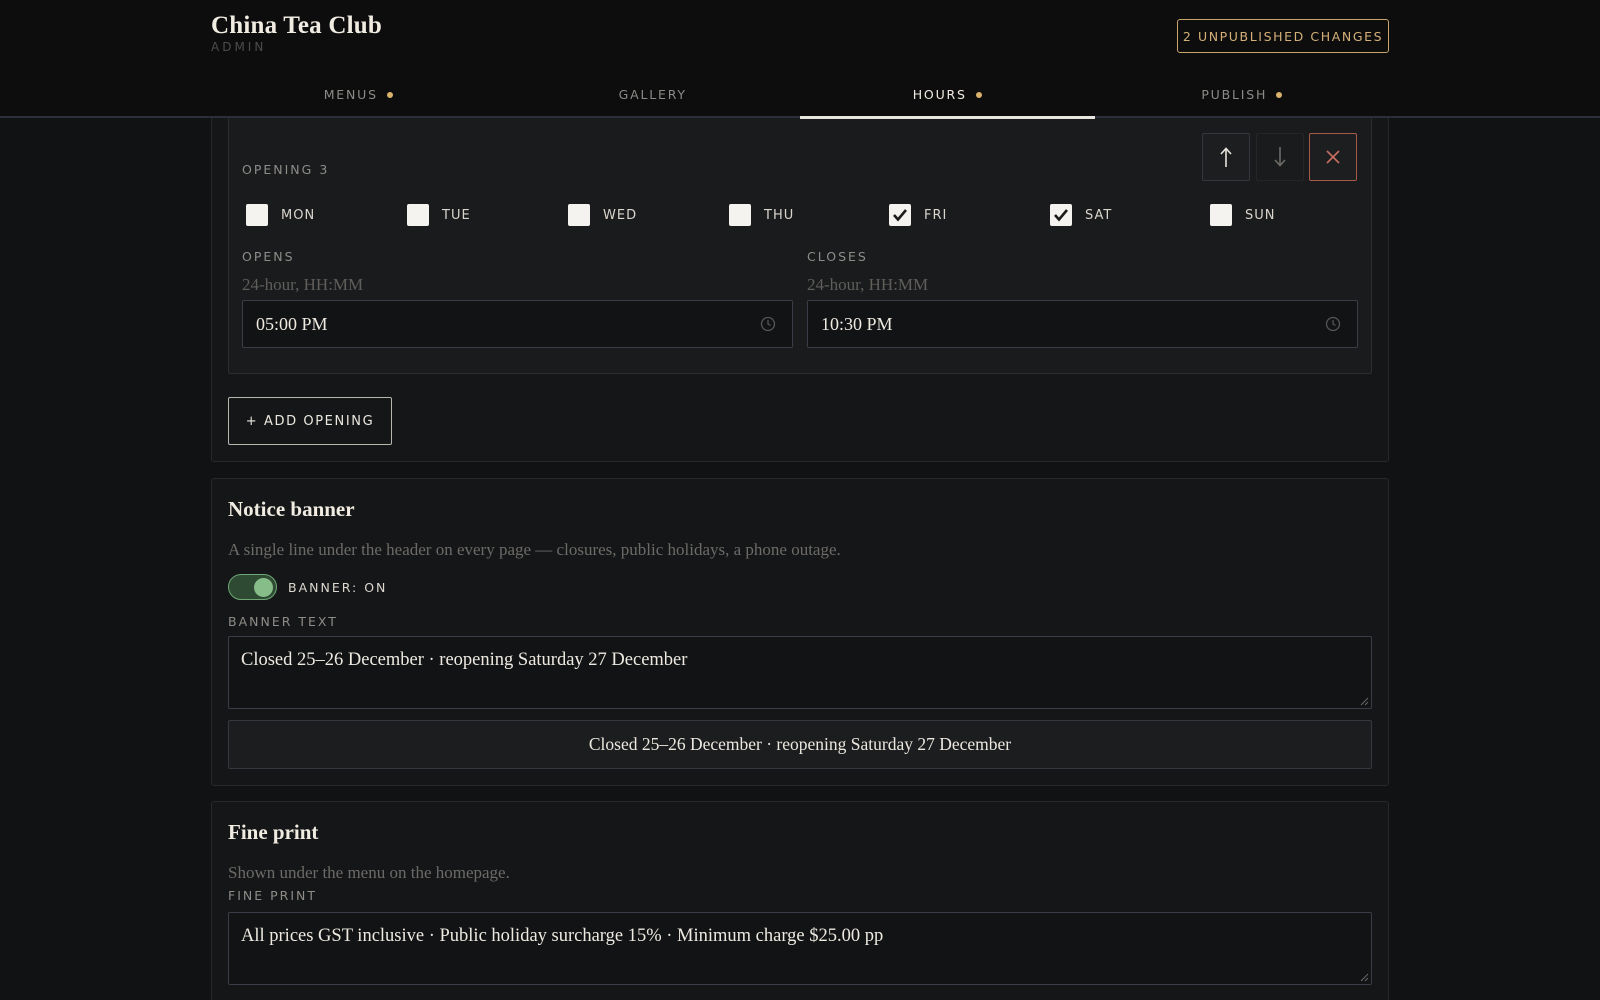  Describe the element at coordinates (272, 895) in the screenshot. I see `fine-print-label: FINE PRINT` at that location.